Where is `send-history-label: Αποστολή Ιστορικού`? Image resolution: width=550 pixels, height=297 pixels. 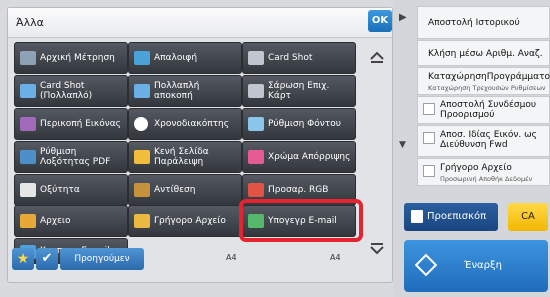 send-history-label: Αποστολή Ιστορικού is located at coordinates (474, 23).